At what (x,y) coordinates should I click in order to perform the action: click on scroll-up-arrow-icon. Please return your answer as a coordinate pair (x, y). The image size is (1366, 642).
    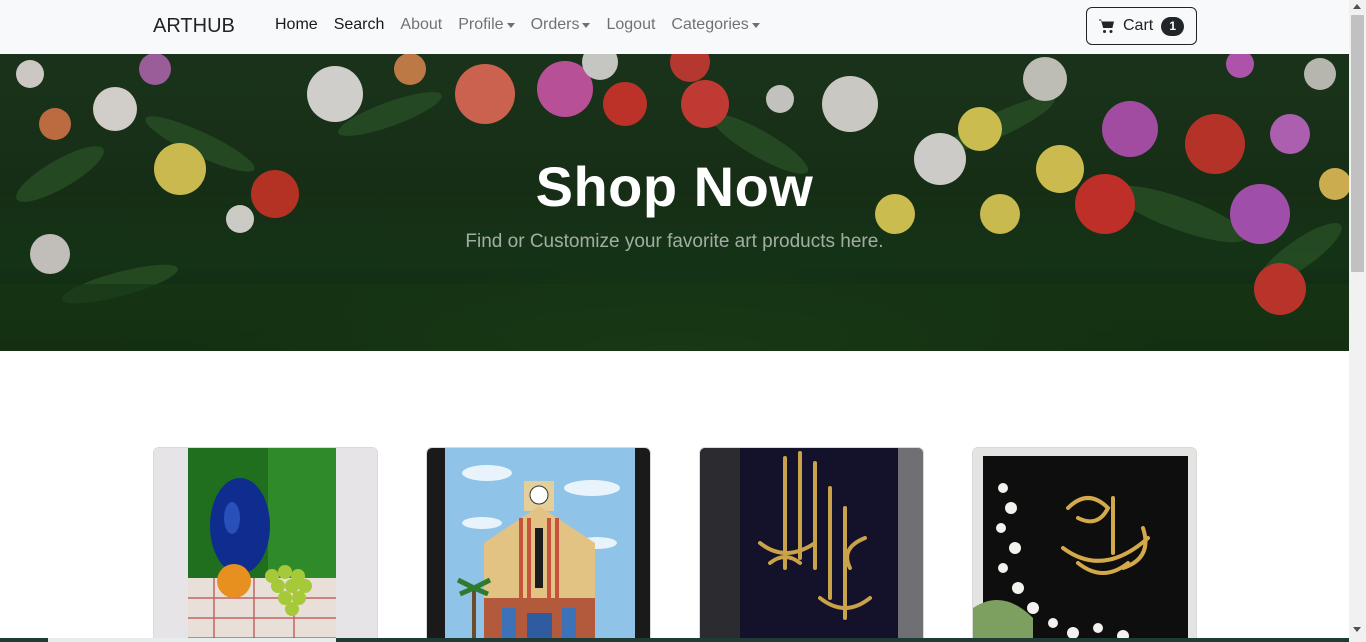
    Looking at the image, I should click on (1357, 6).